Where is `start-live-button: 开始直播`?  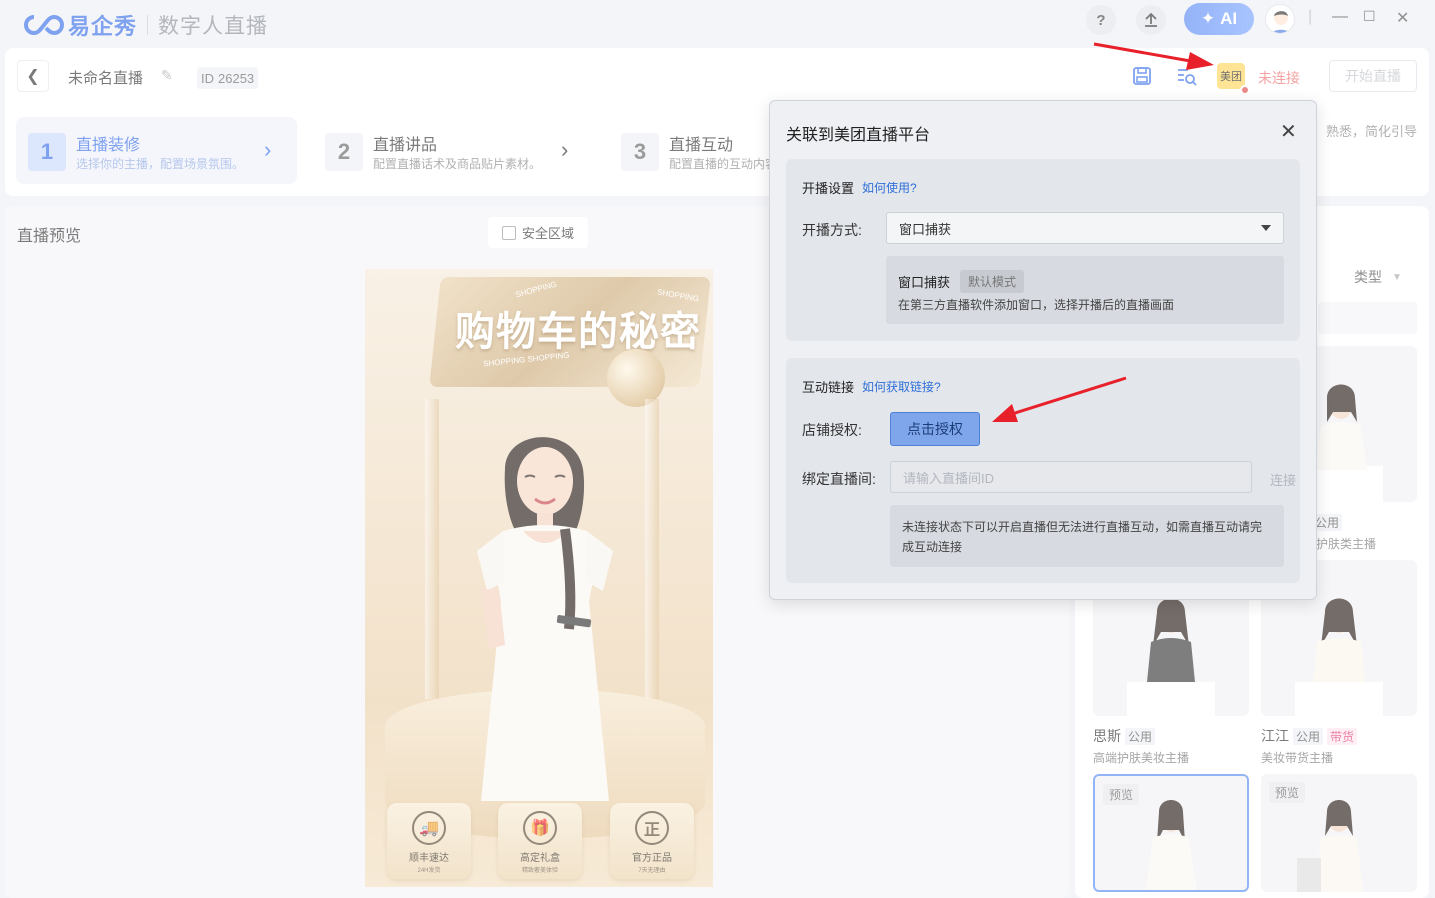
start-live-button: 开始直播 is located at coordinates (1373, 76).